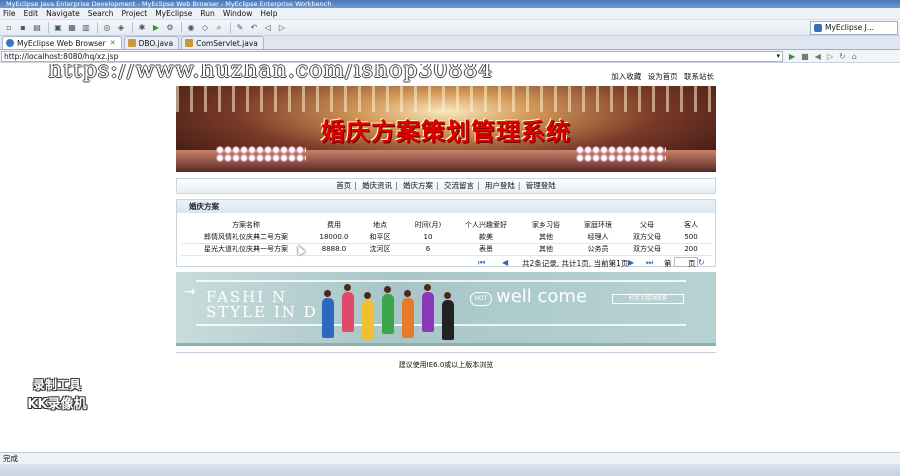 The width and height of the screenshot is (900, 476). Describe the element at coordinates (842, 56) in the screenshot. I see `refresh-icon: ↻` at that location.